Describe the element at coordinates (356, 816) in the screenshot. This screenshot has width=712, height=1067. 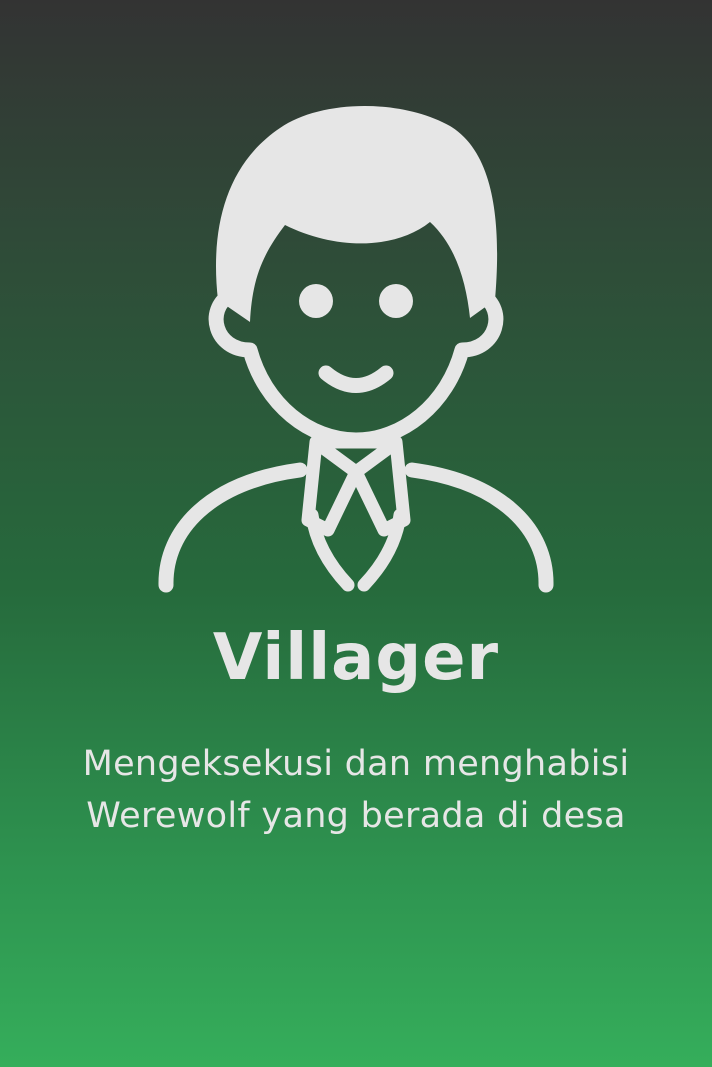
I see `description-line: Werewolf yang berada di desa` at that location.